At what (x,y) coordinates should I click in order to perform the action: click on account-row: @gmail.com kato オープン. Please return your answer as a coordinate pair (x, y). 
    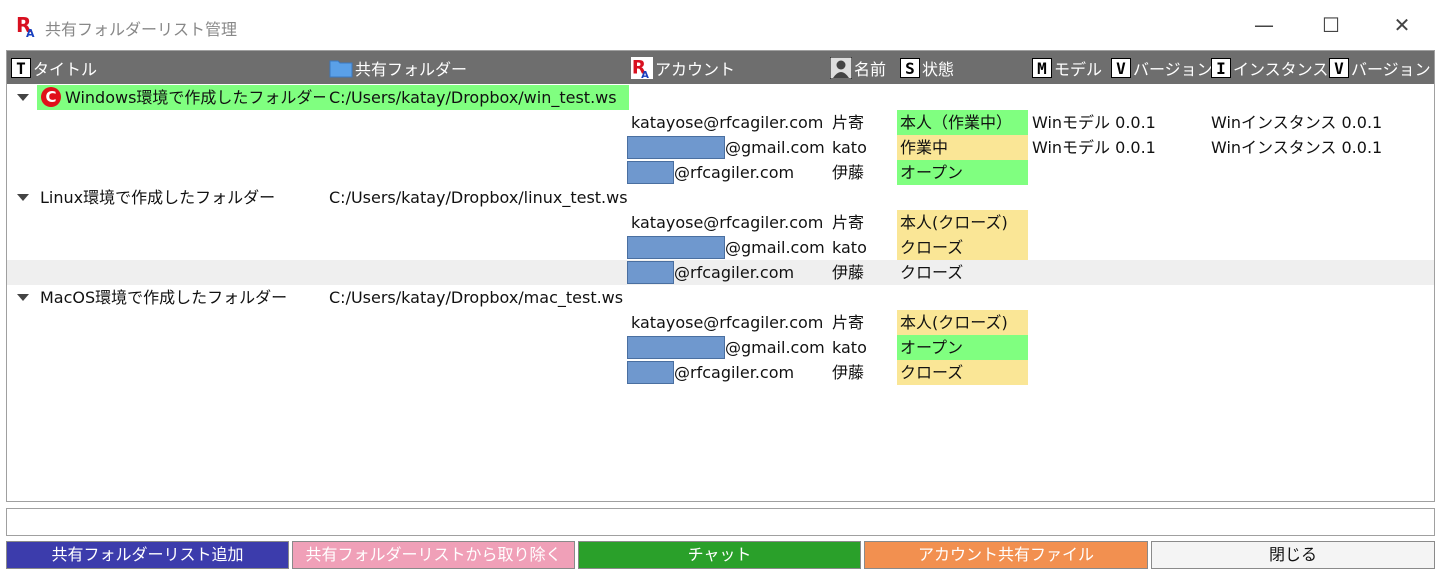
    Looking at the image, I should click on (720, 347).